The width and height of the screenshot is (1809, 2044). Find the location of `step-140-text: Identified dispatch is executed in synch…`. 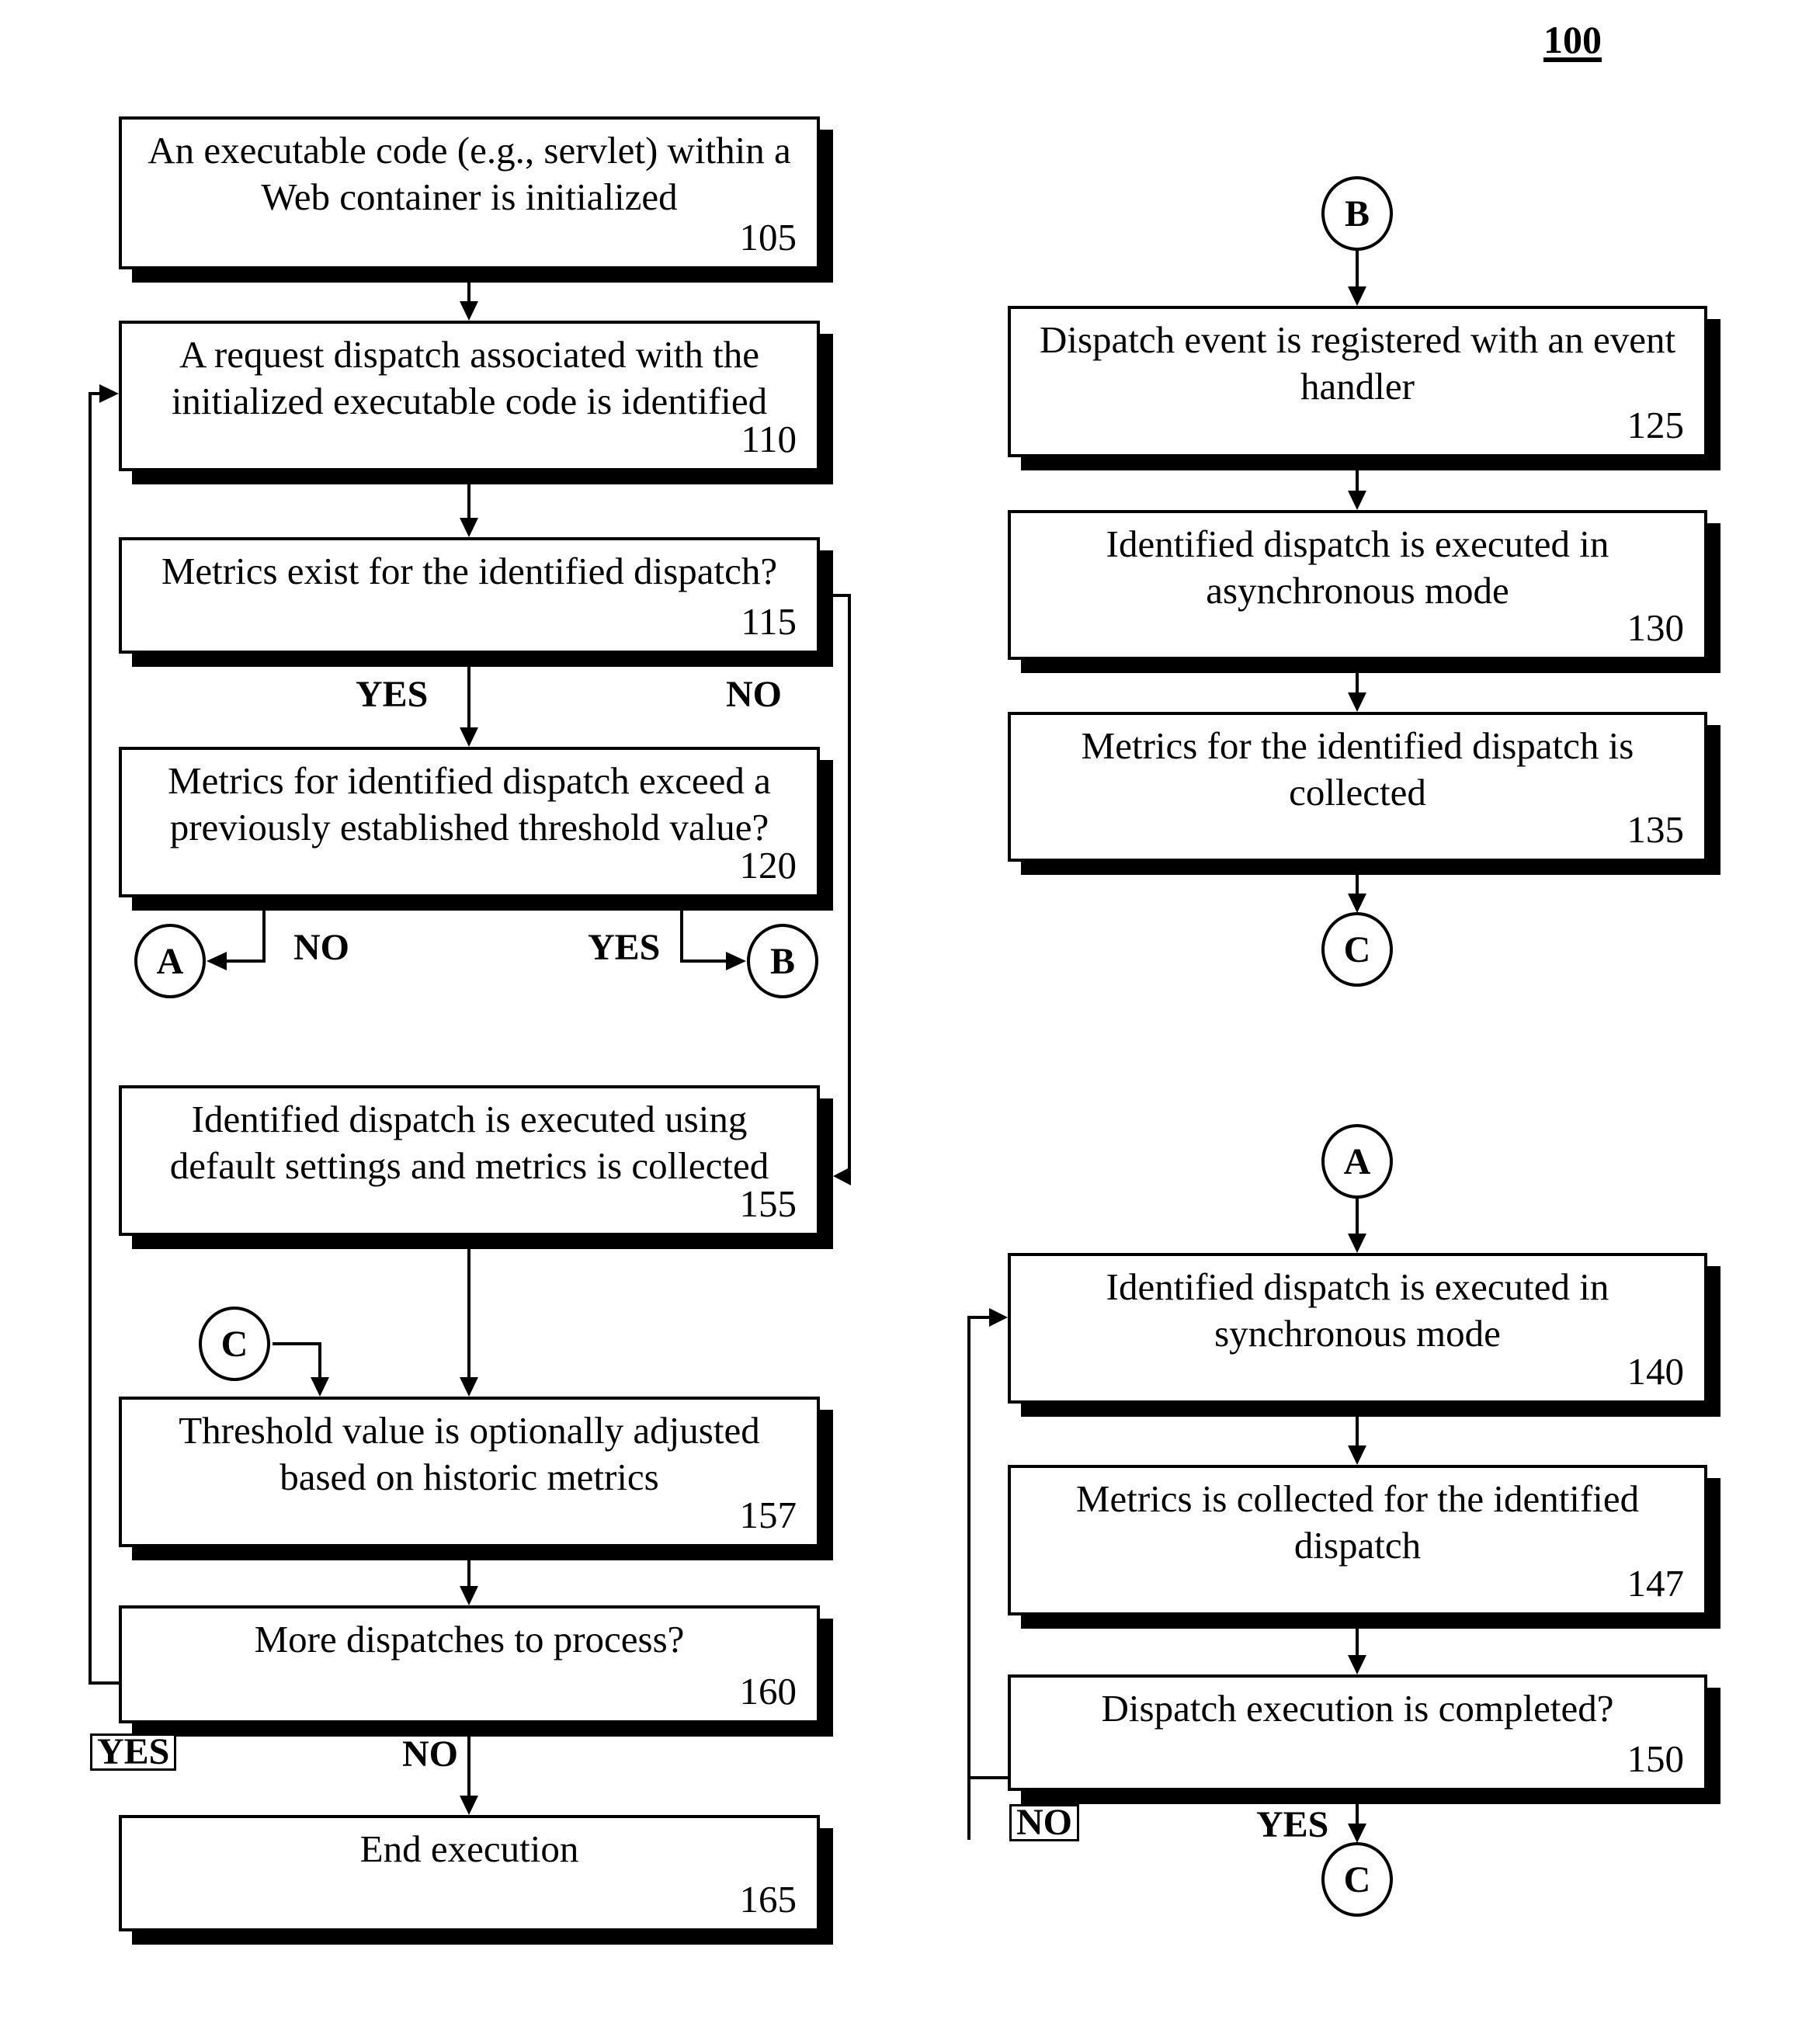

step-140-text: Identified dispatch is executed in synch… is located at coordinates (1357, 1310).